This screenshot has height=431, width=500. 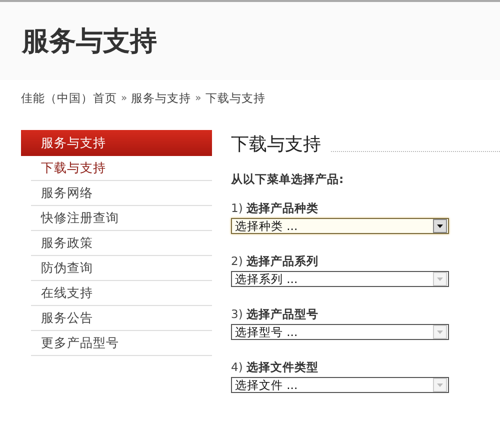 What do you see at coordinates (275, 261) in the screenshot?
I see `field-label: 2) 选择产品系列` at bounding box center [275, 261].